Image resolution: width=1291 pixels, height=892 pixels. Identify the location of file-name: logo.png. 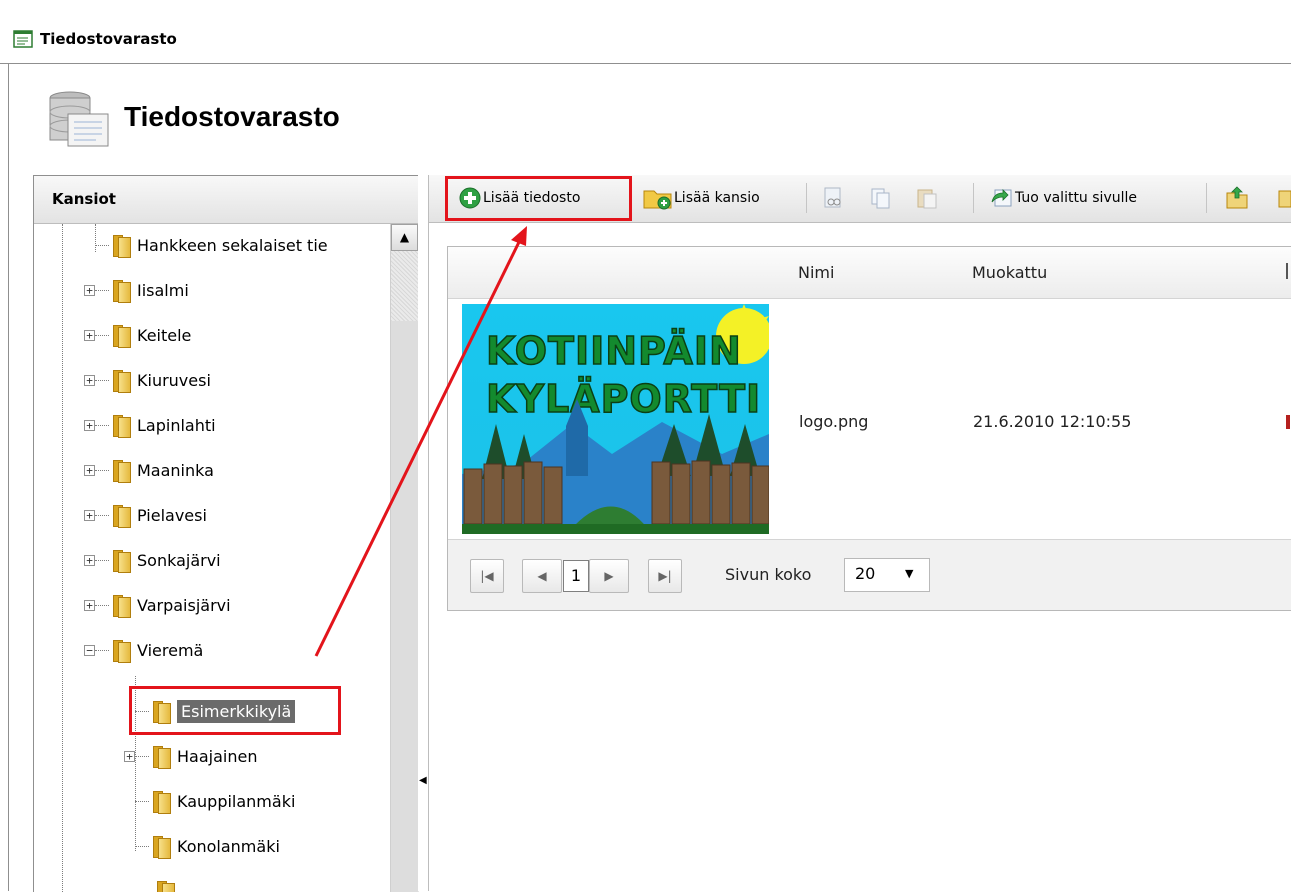
(833, 421).